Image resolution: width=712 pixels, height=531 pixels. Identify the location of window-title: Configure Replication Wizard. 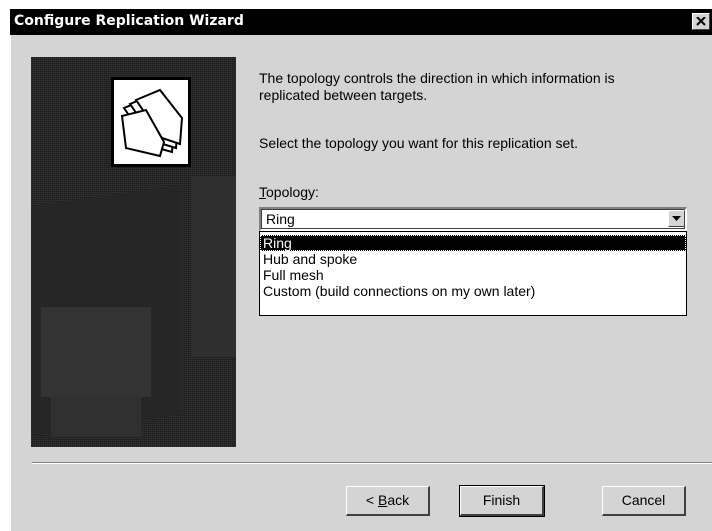
(129, 21).